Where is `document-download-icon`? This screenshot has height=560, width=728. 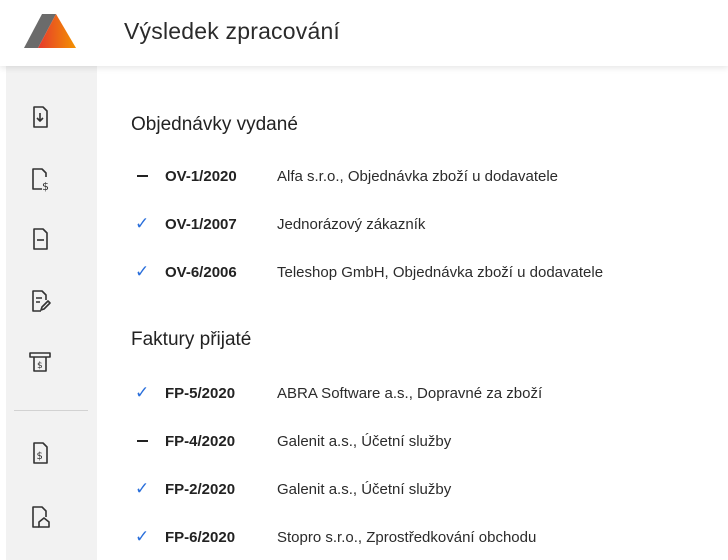
document-download-icon is located at coordinates (40, 117).